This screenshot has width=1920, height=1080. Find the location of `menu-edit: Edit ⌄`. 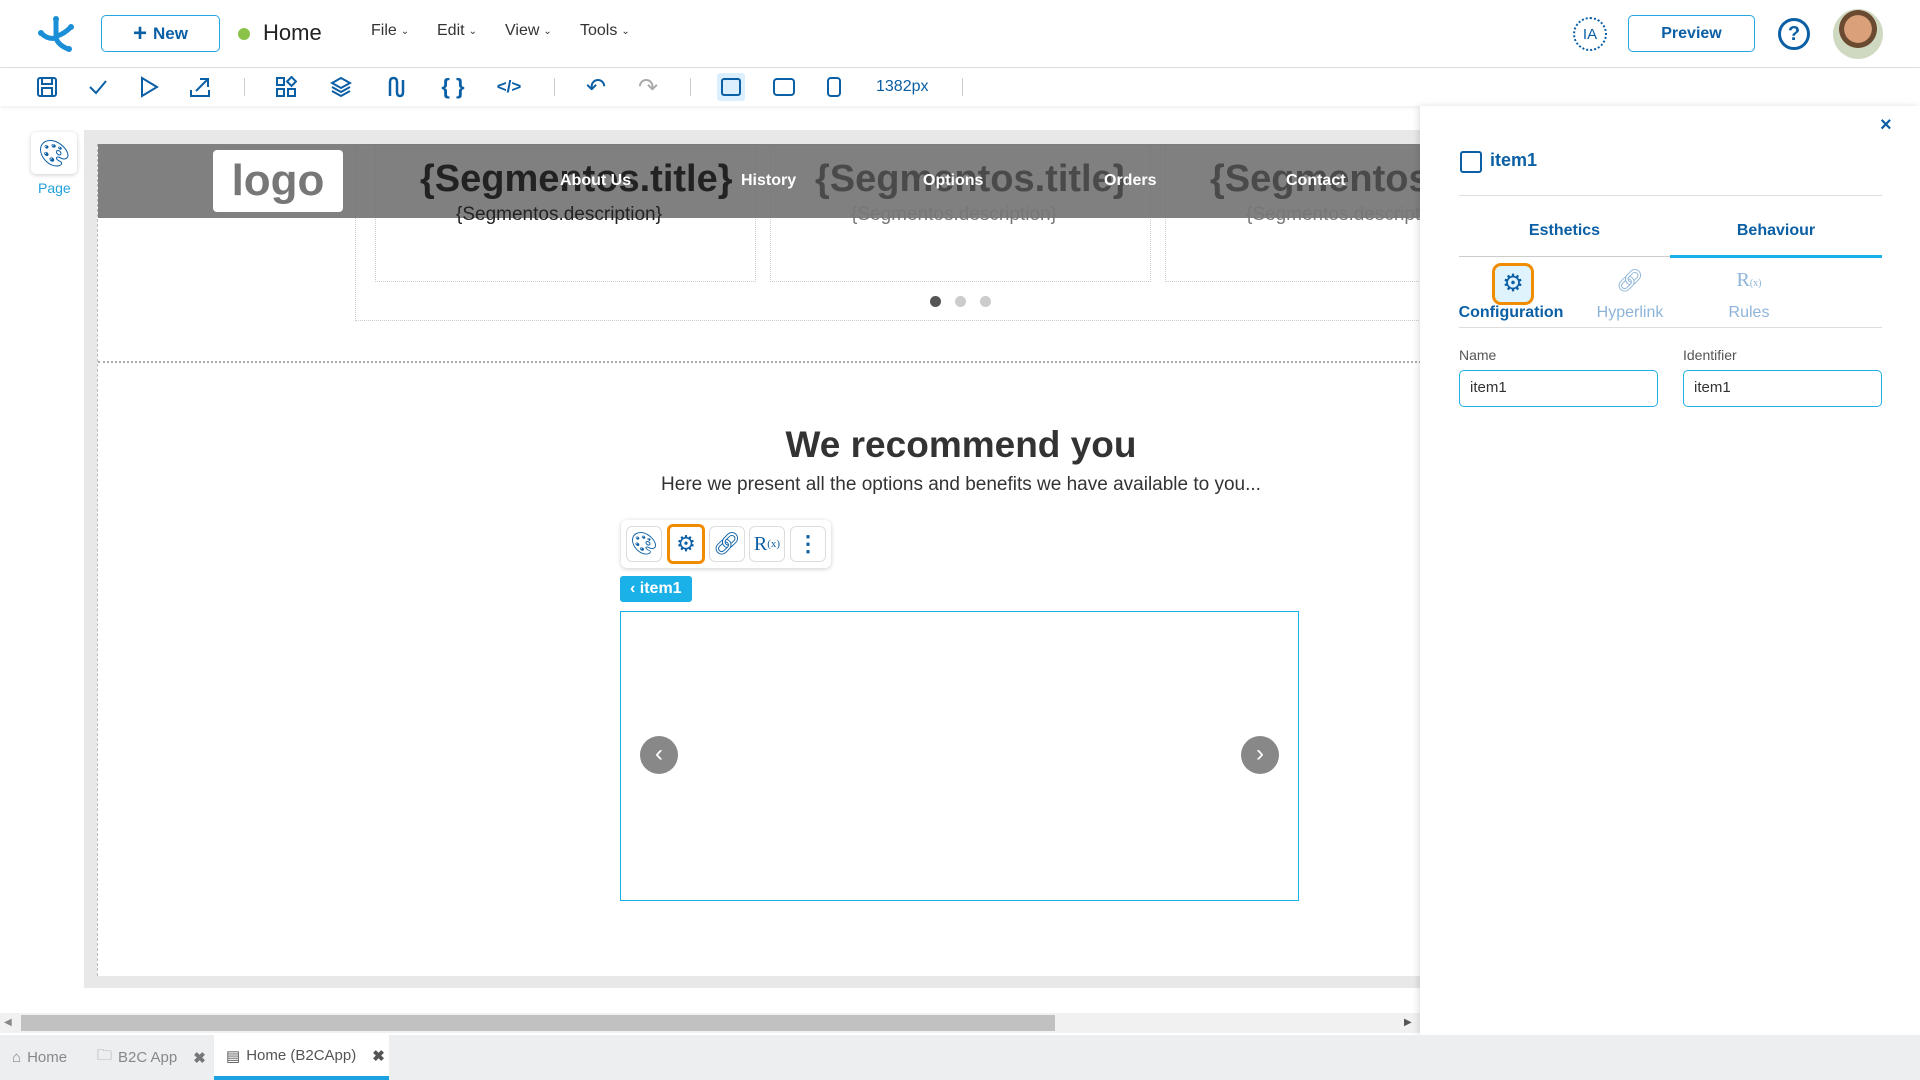

menu-edit: Edit ⌄ is located at coordinates (457, 31).